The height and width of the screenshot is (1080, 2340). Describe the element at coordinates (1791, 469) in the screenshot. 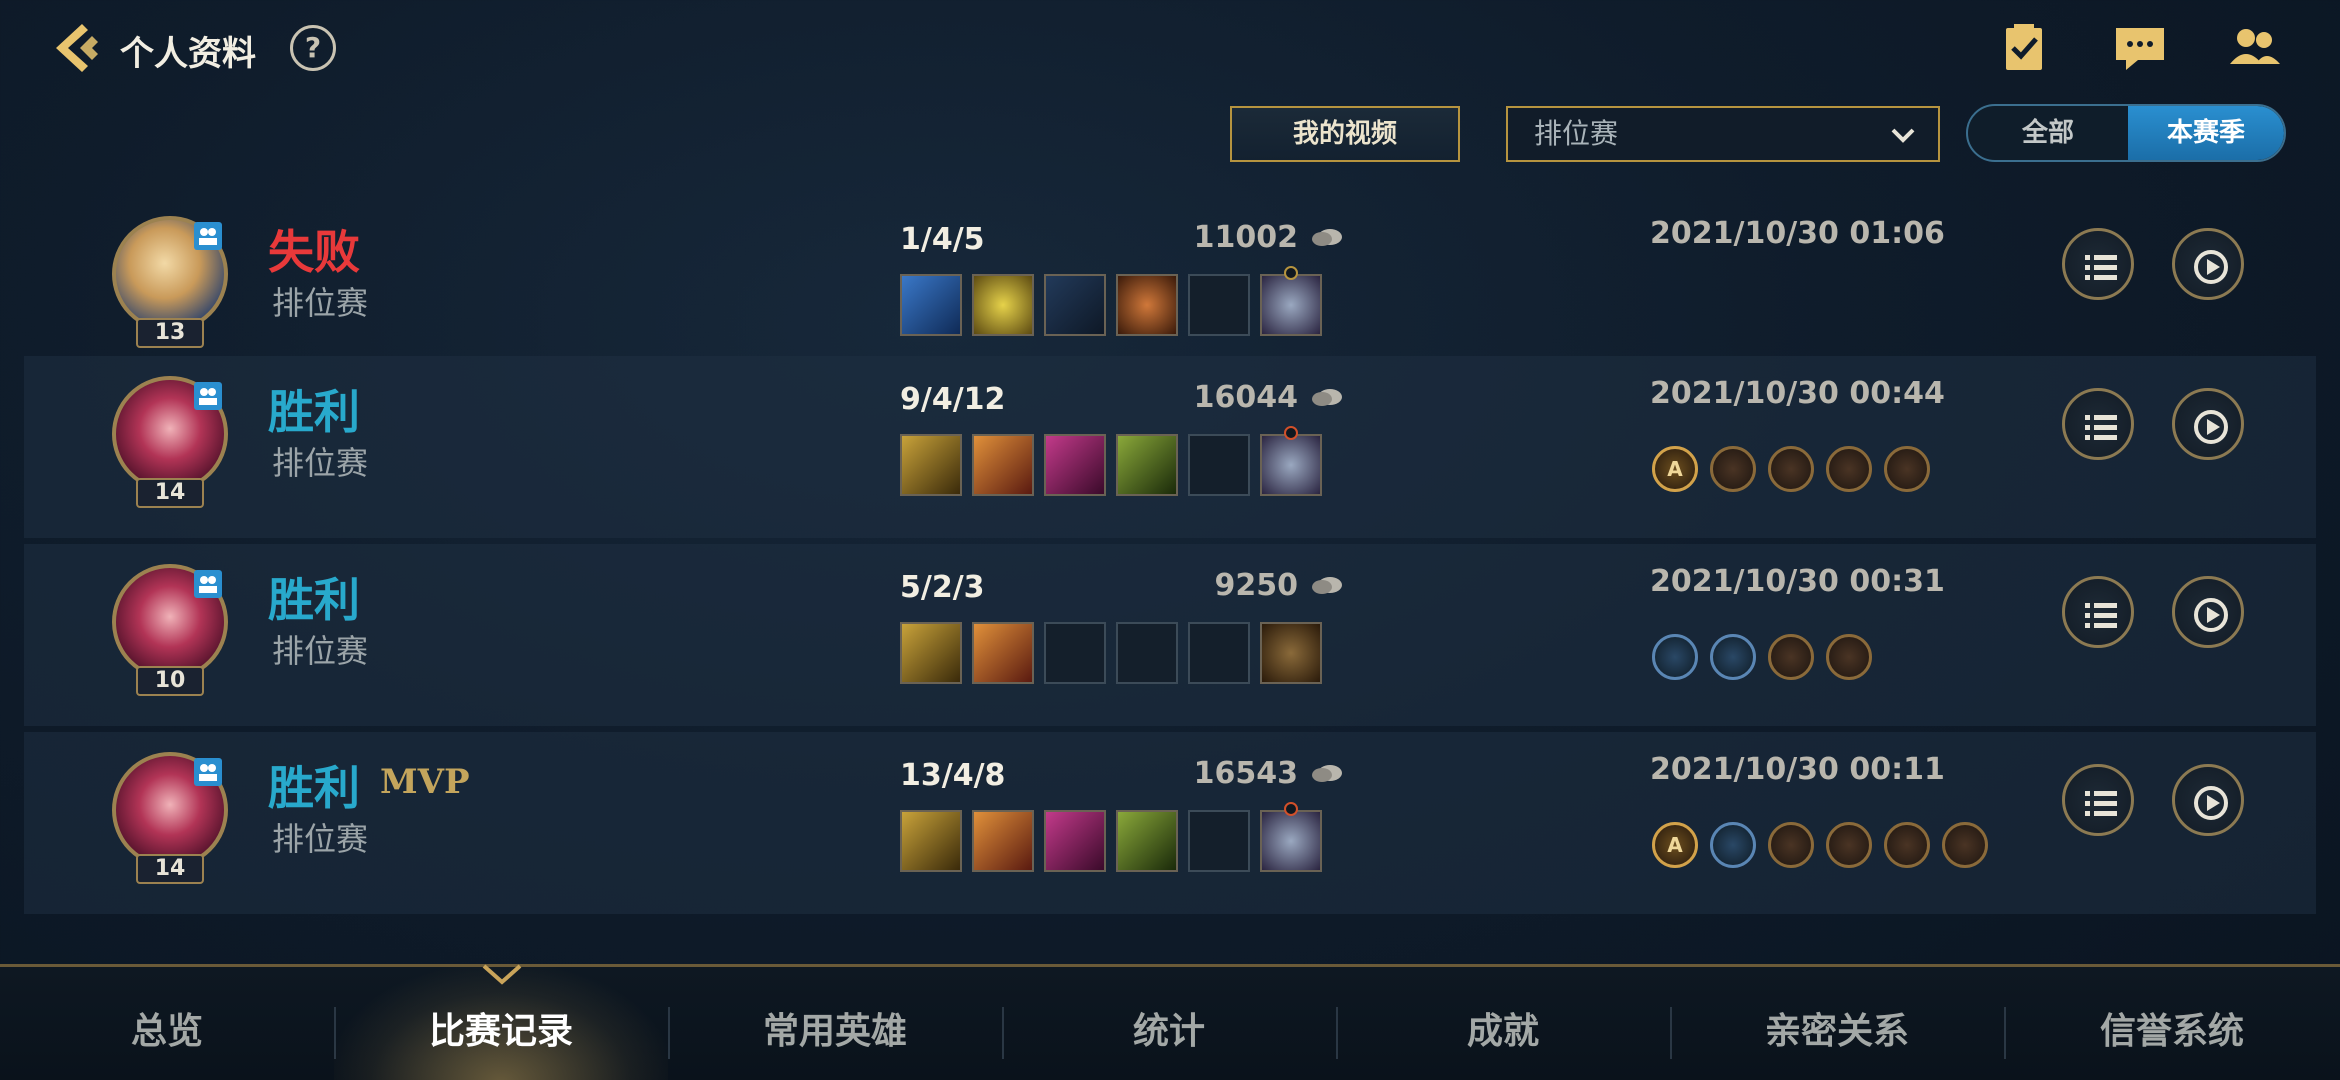

I see `medal-crown-icon` at that location.